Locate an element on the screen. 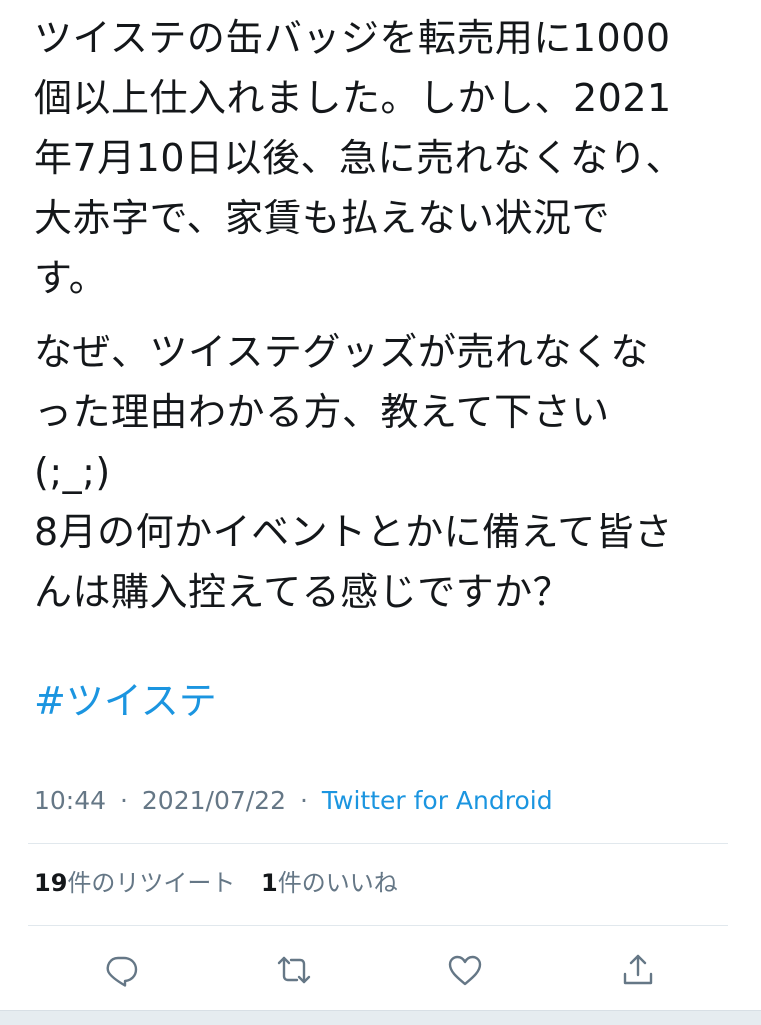  retweet-button is located at coordinates (294, 970).